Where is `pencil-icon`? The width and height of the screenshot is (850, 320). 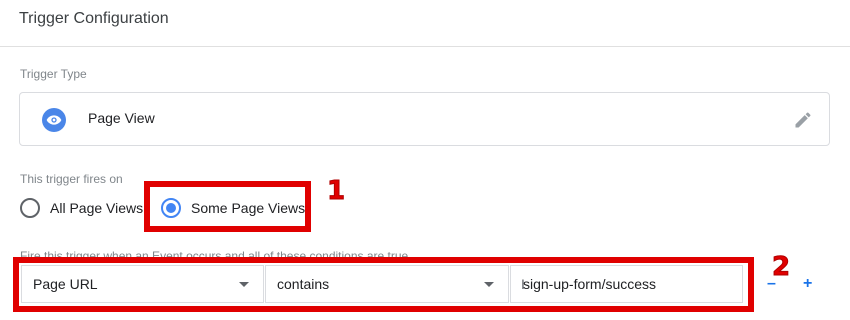 pencil-icon is located at coordinates (803, 120).